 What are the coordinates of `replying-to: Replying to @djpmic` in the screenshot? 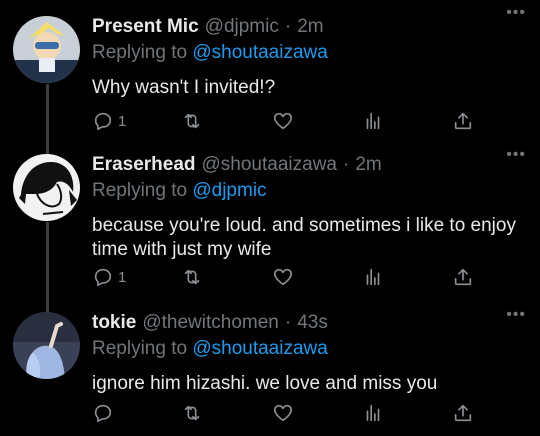 It's located at (310, 193).